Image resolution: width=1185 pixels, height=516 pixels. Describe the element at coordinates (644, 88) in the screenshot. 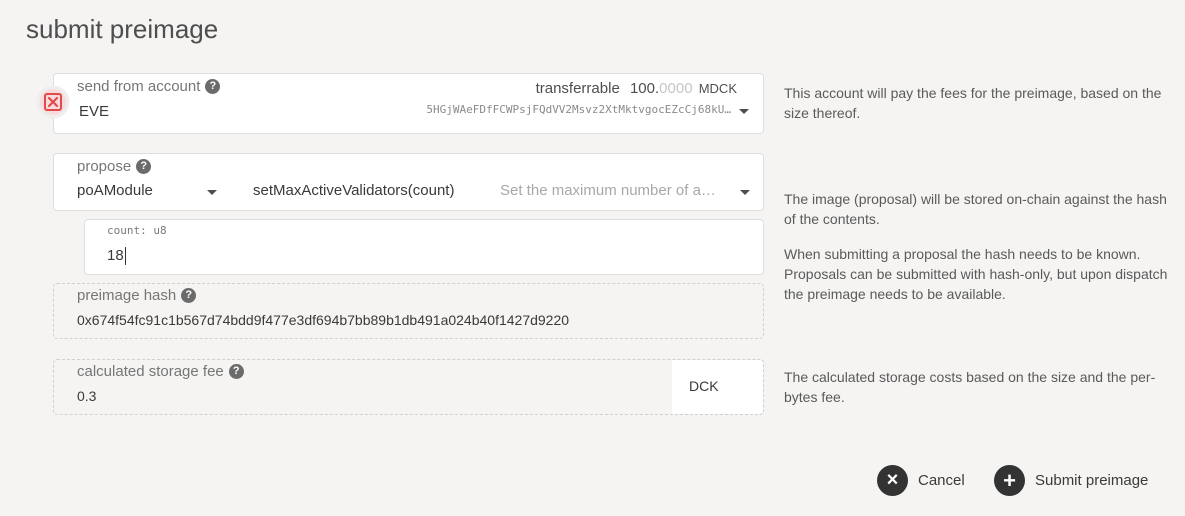

I see `balance-integer: 100.` at that location.